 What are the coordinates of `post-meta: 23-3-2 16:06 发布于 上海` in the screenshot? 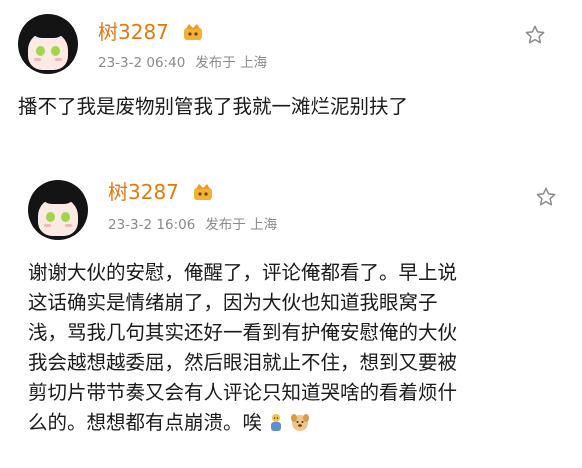 It's located at (197, 225).